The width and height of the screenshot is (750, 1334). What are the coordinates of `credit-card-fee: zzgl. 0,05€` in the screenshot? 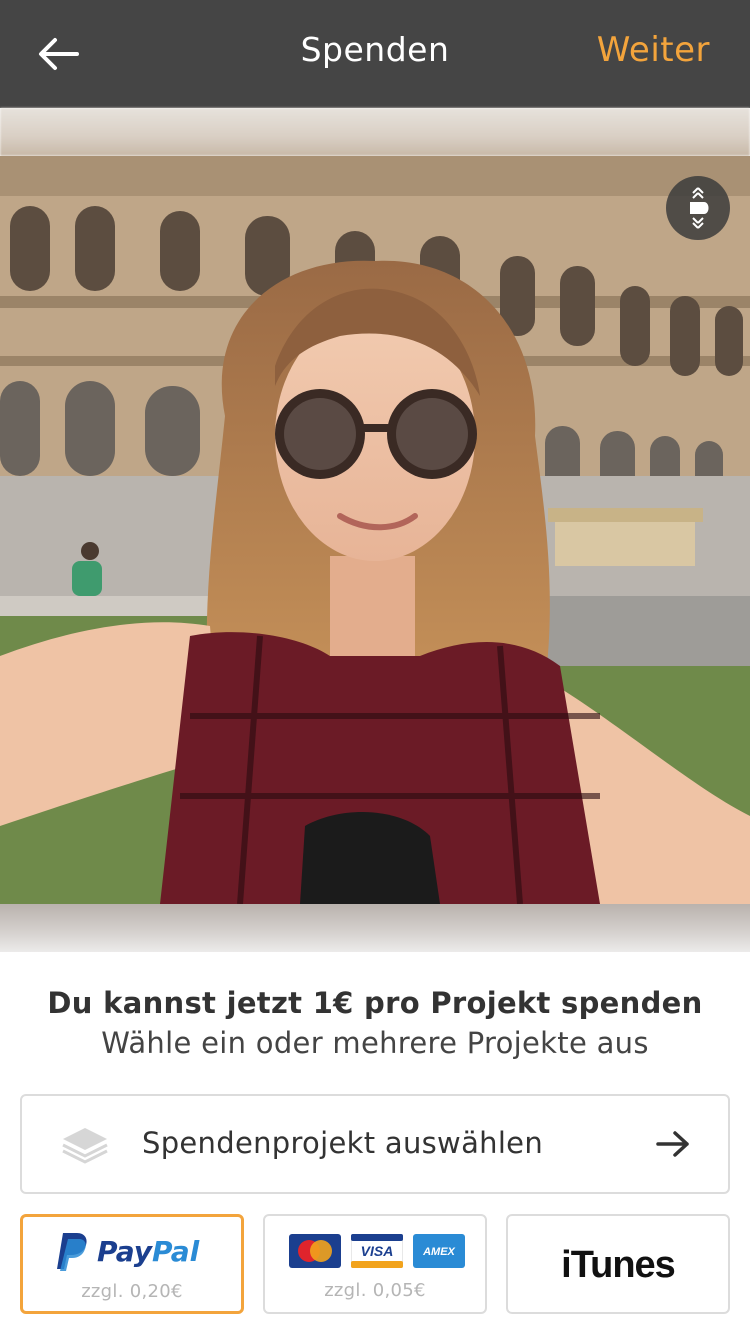 It's located at (375, 1290).